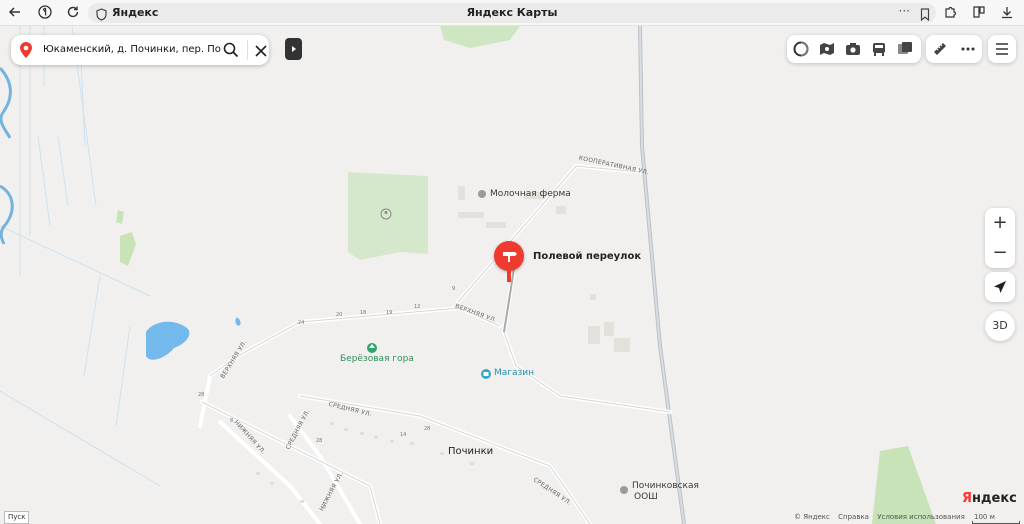 The width and height of the screenshot is (1024, 524). I want to click on logo-text: ндекс, so click(994, 498).